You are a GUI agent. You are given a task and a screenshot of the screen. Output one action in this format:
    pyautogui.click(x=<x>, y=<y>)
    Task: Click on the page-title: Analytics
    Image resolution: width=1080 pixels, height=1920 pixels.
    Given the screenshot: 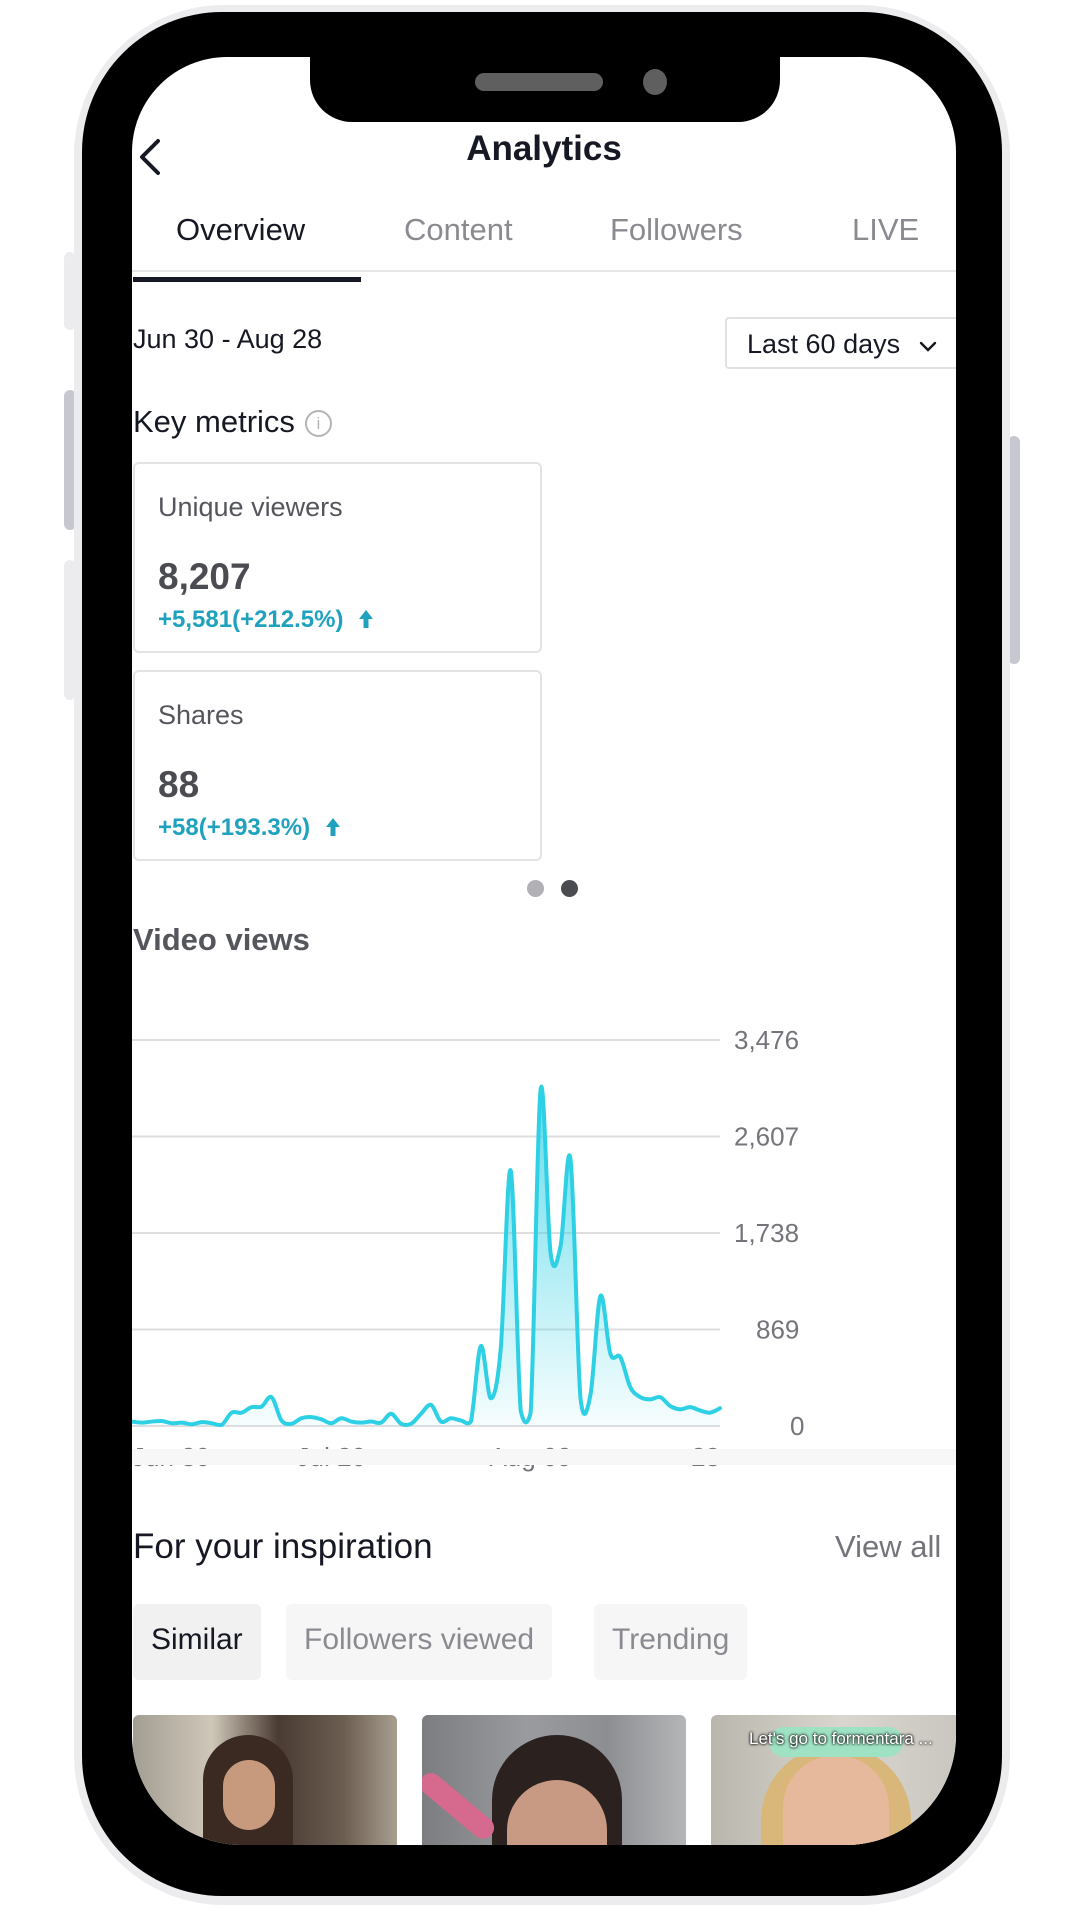 What is the action you would take?
    pyautogui.click(x=544, y=148)
    